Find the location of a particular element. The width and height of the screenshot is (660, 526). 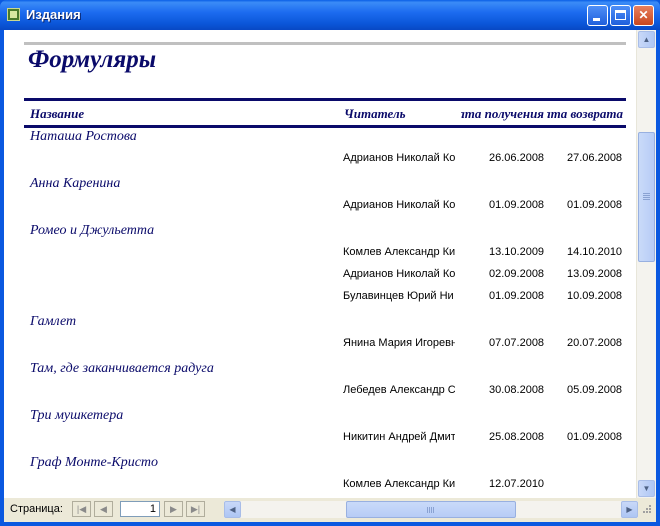

next-page-button: ▶ is located at coordinates (173, 509).